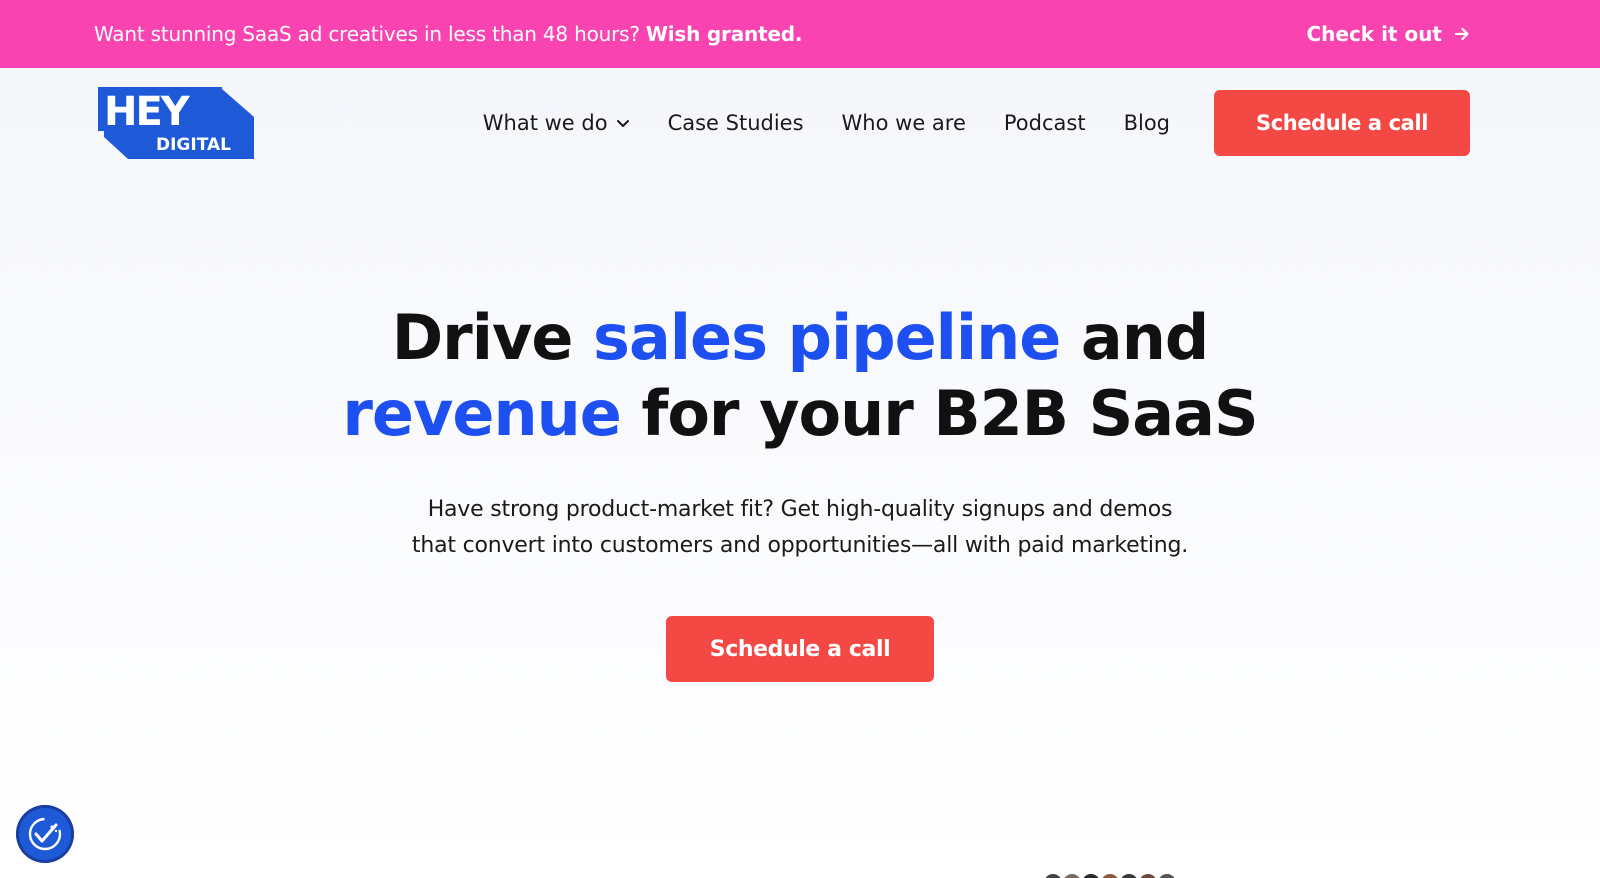 The height and width of the screenshot is (878, 1600). I want to click on nav-label: Who we are, so click(903, 123).